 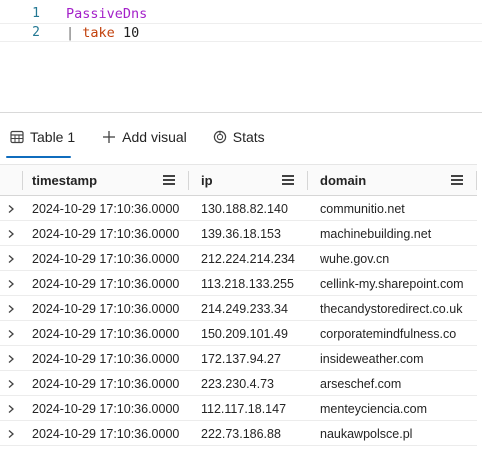 I want to click on stats-icon, so click(x=220, y=137).